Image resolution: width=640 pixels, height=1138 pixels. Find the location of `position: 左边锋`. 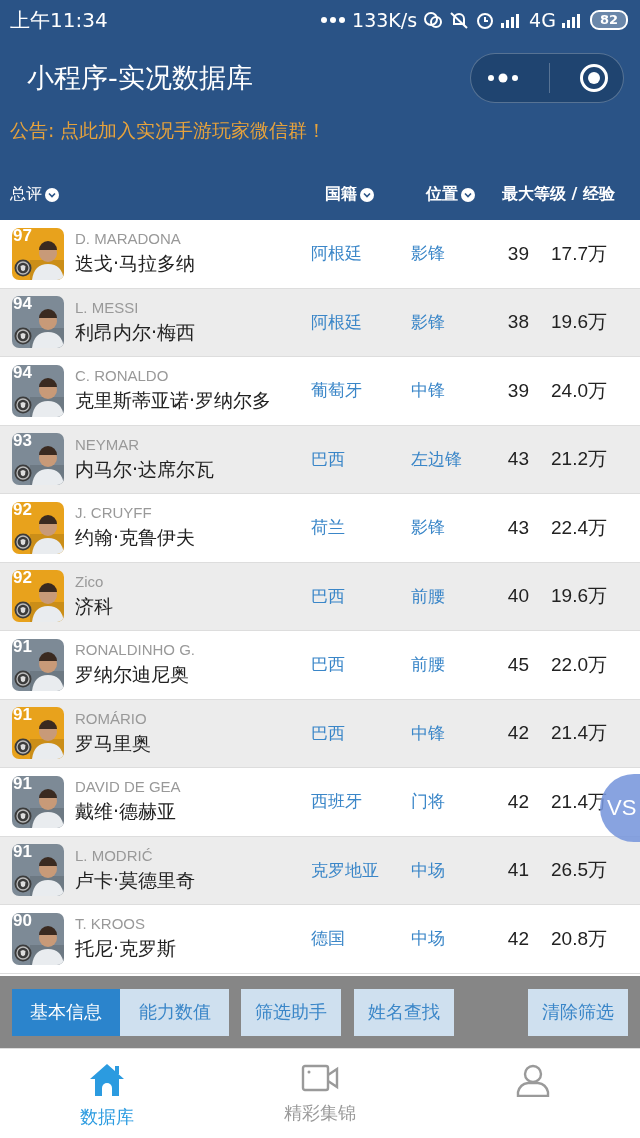

position: 左边锋 is located at coordinates (437, 459).